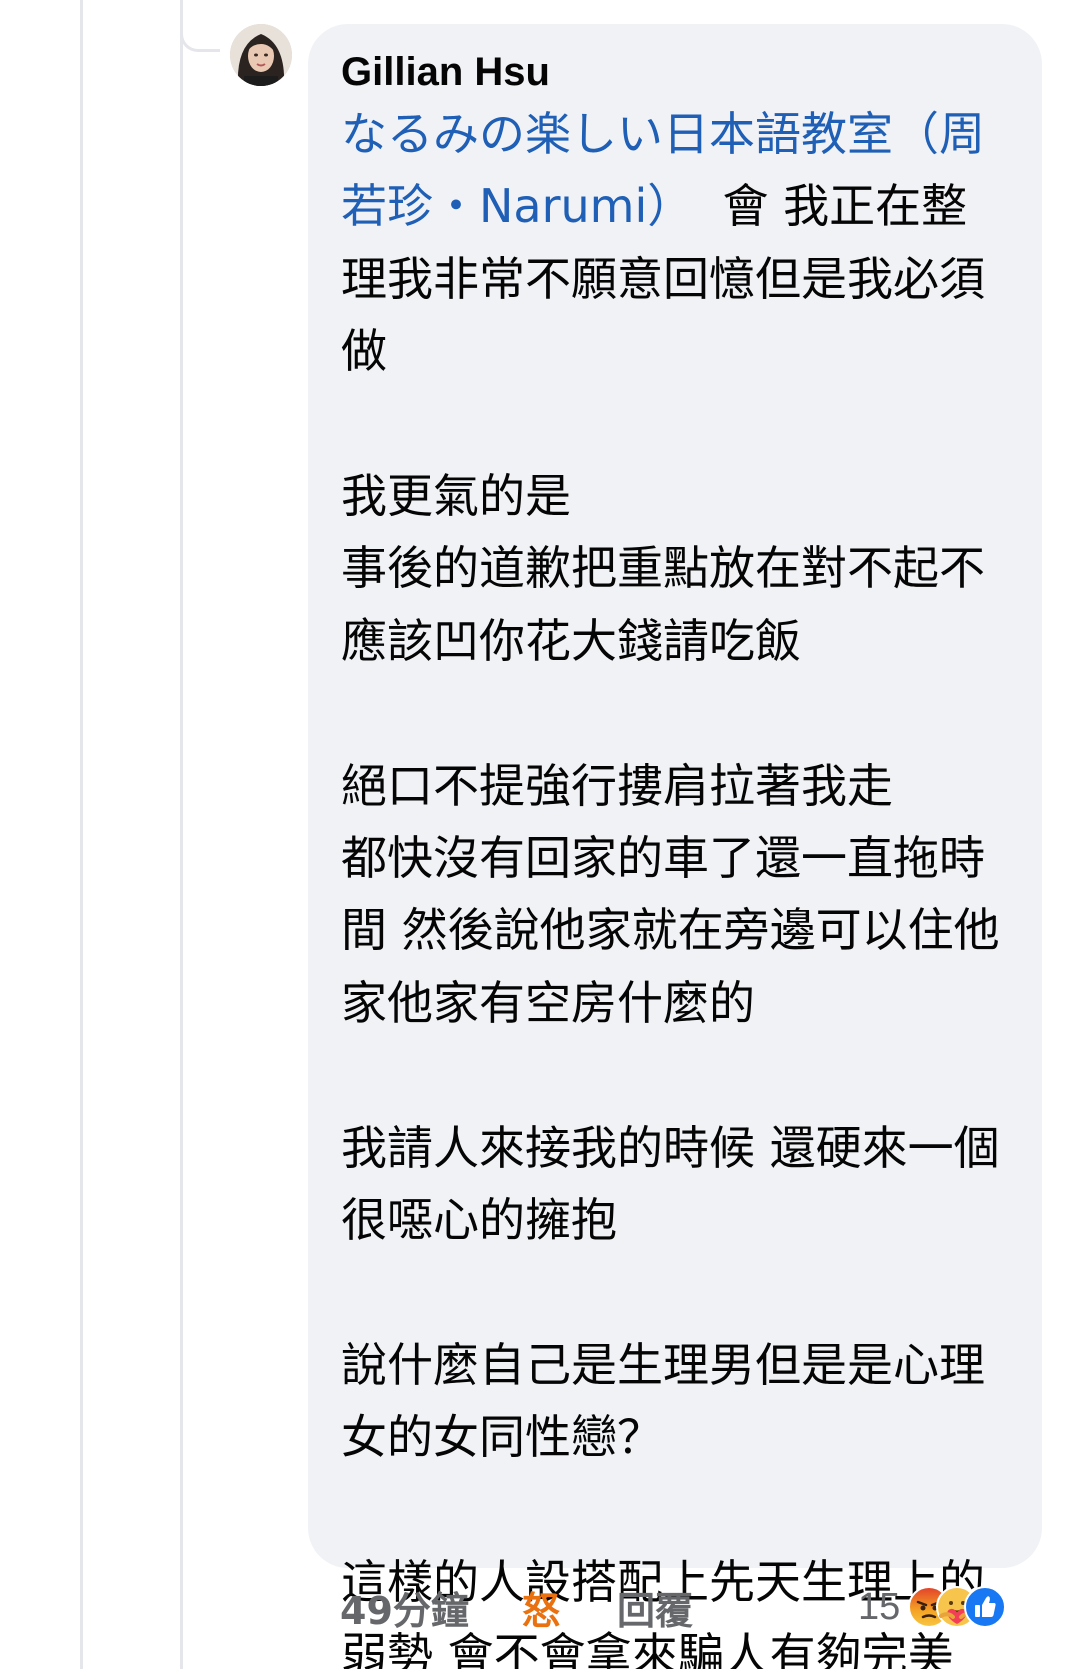  I want to click on like-icon, so click(985, 1607).